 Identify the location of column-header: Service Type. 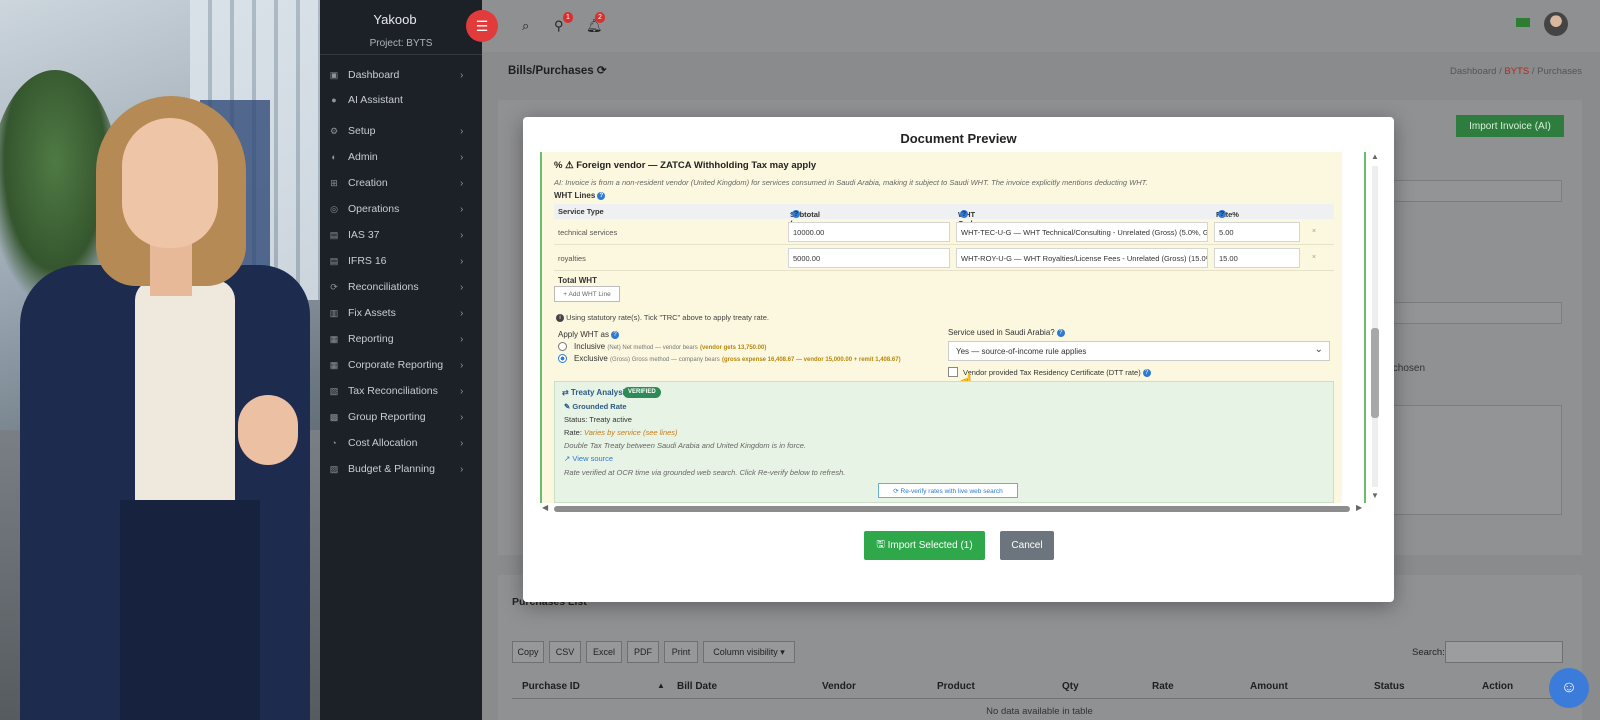
(581, 211).